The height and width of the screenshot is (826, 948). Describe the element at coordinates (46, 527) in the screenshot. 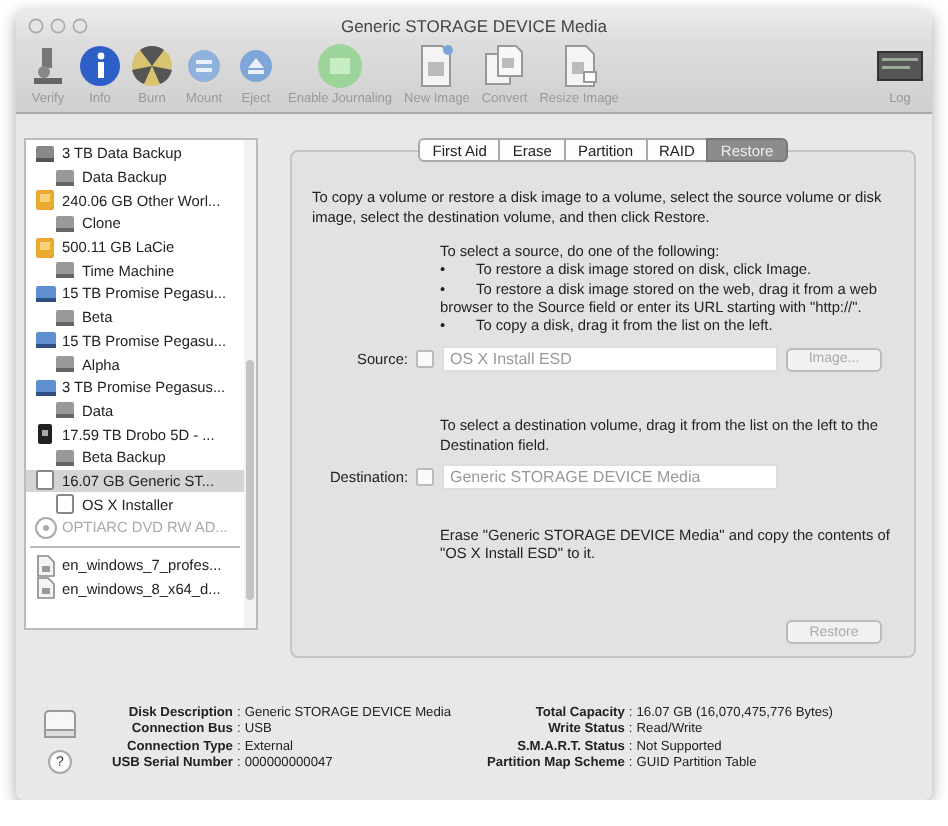

I see `optical-drive-icon` at that location.